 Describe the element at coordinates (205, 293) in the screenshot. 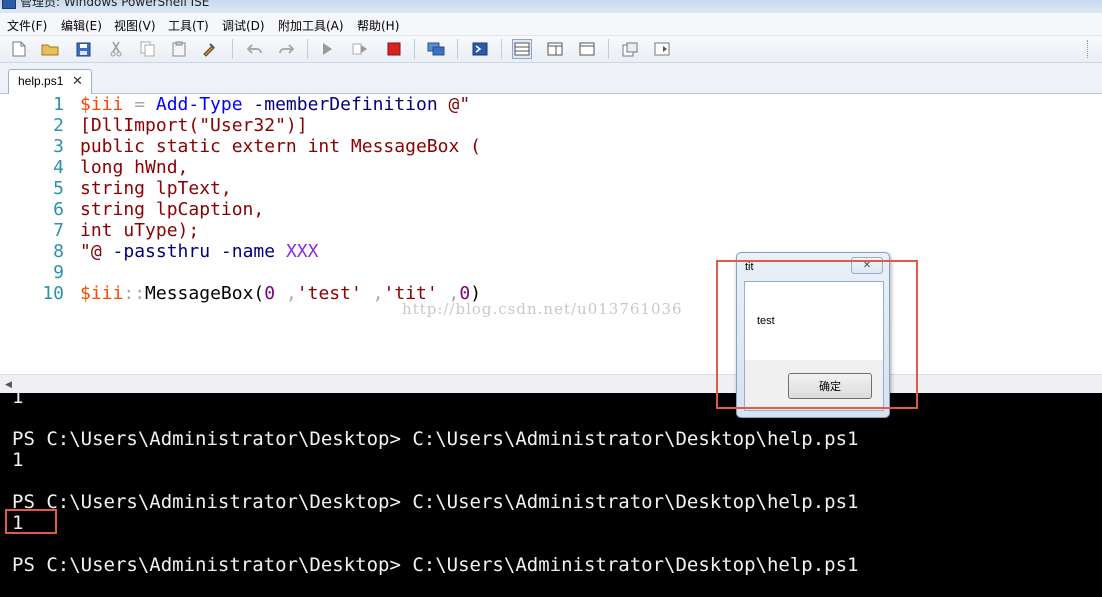

I see `code-token: MessageBox(` at that location.